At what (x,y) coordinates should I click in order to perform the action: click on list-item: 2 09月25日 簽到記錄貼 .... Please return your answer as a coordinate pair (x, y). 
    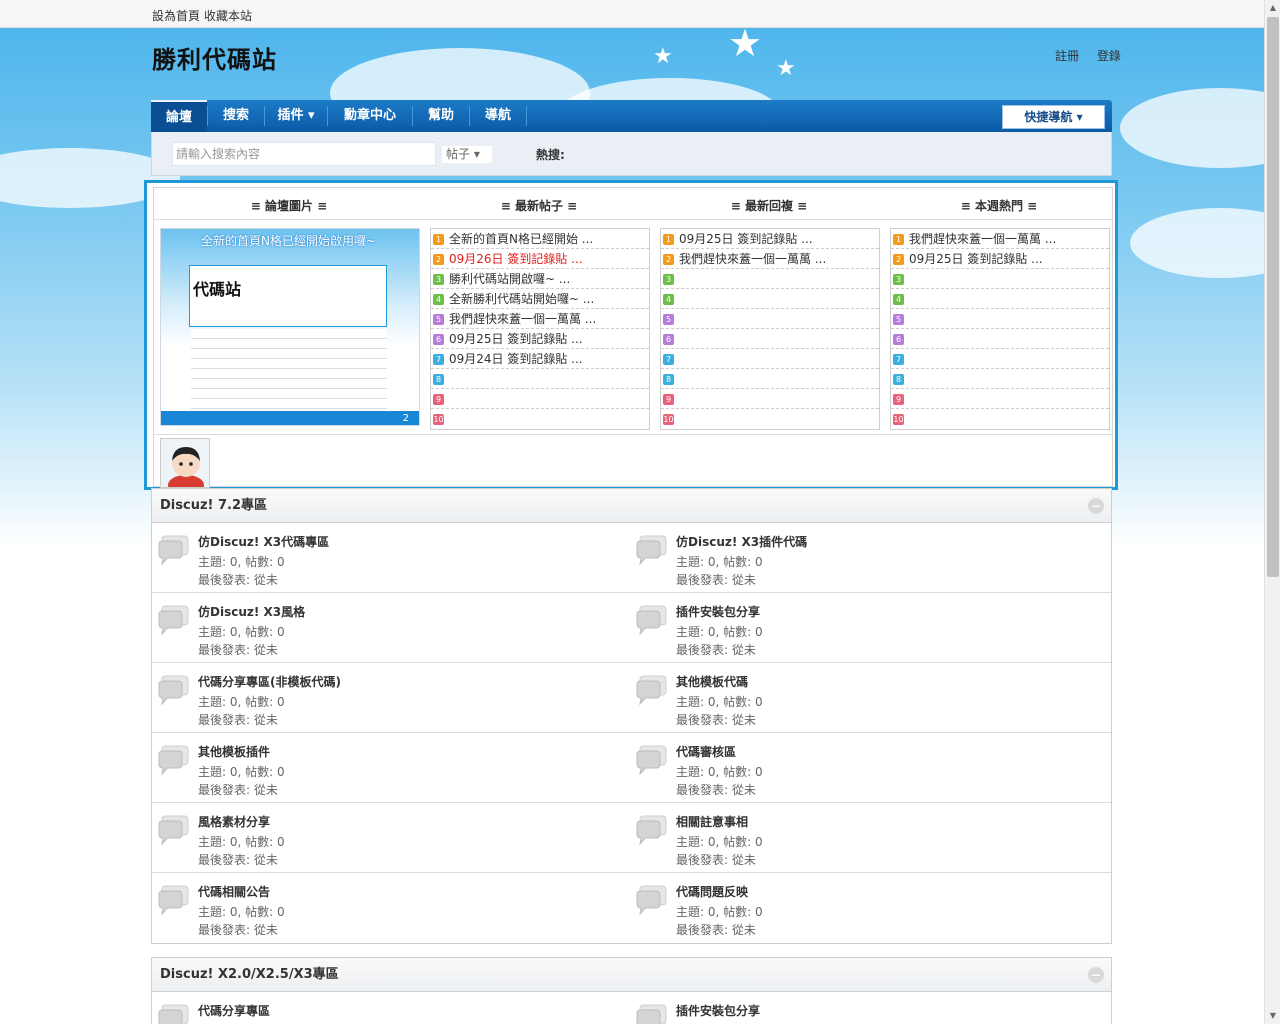
    Looking at the image, I should click on (1000, 259).